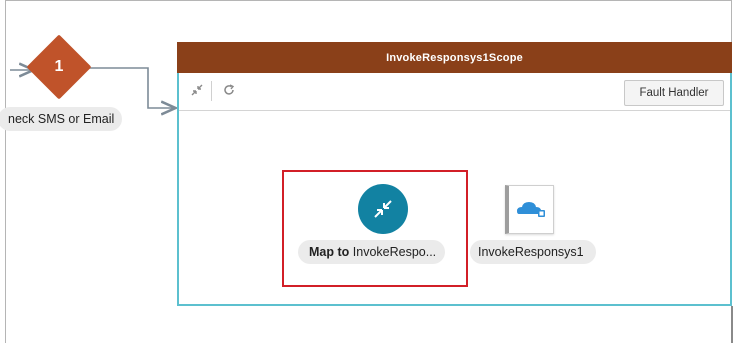 The width and height of the screenshot is (740, 343). I want to click on cloud-adapter-icon, so click(531, 209).